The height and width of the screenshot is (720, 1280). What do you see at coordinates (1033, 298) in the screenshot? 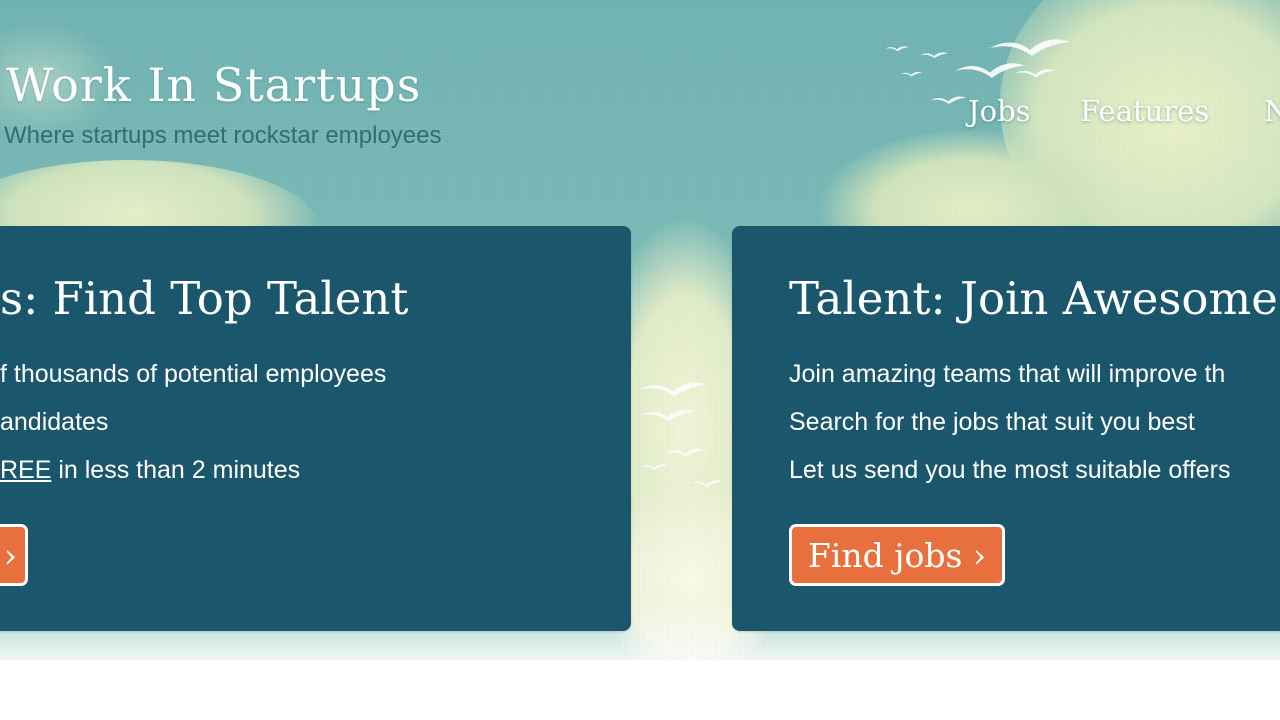
I see `talent-panel-title: Talent: Join Awesome` at bounding box center [1033, 298].